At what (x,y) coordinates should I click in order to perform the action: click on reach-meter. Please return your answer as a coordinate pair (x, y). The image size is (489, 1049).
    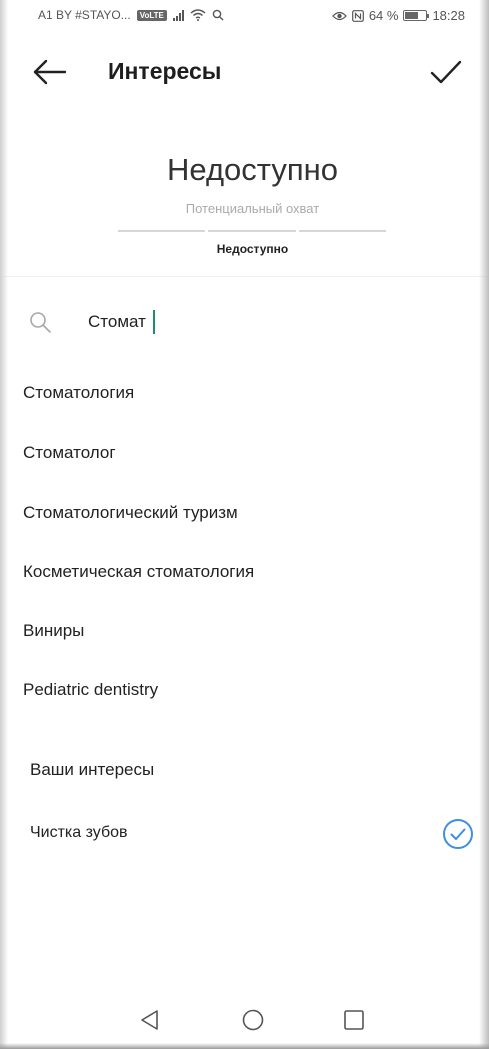
    Looking at the image, I should click on (252, 231).